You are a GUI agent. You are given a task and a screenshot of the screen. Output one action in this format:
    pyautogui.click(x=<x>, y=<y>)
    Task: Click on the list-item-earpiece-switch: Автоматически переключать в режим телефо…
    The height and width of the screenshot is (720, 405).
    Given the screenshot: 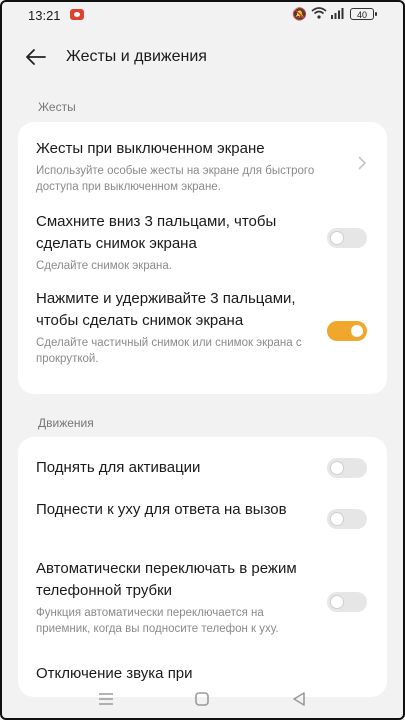 What is the action you would take?
    pyautogui.click(x=176, y=597)
    